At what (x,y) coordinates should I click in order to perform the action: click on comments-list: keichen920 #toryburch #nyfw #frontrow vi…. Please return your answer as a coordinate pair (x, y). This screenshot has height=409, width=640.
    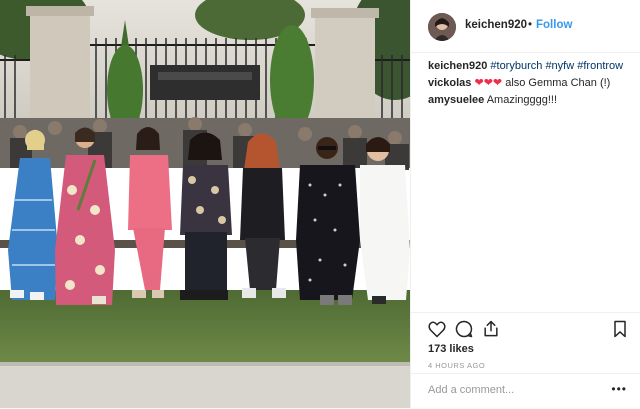
    Looking at the image, I should click on (530, 83).